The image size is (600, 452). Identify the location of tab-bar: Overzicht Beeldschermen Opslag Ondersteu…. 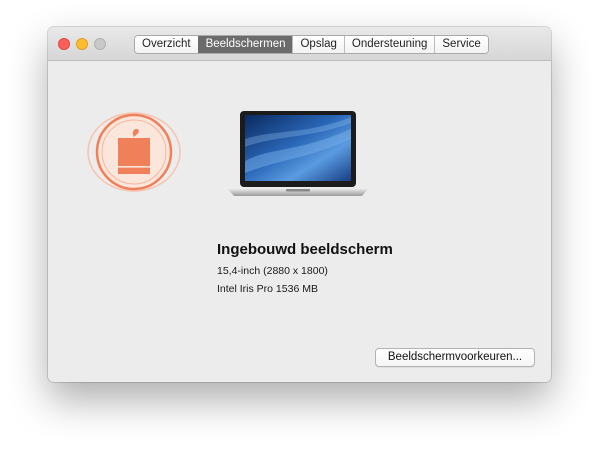
(311, 44).